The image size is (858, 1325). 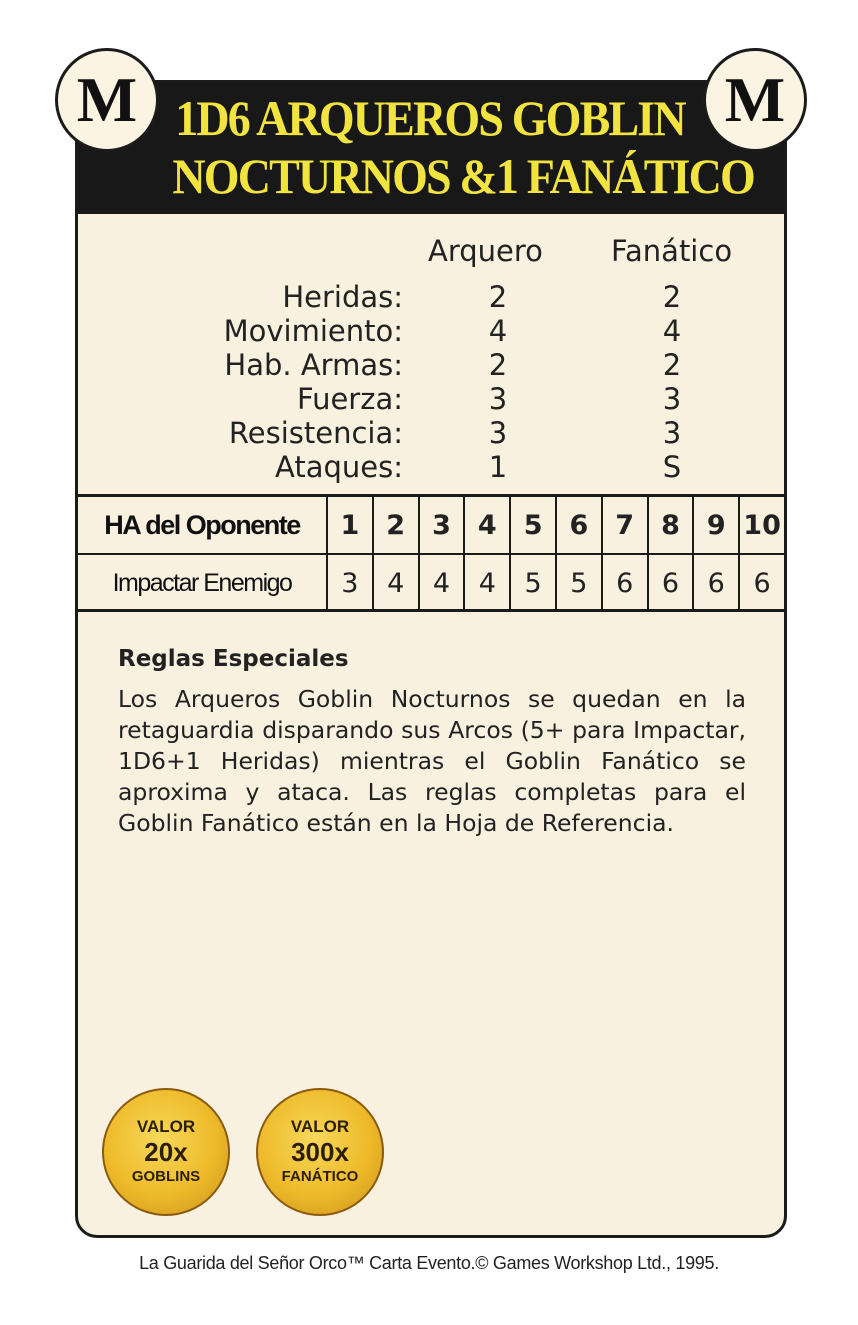 What do you see at coordinates (203, 583) in the screenshot?
I see `to-hit-label: Impactar Enemigo` at bounding box center [203, 583].